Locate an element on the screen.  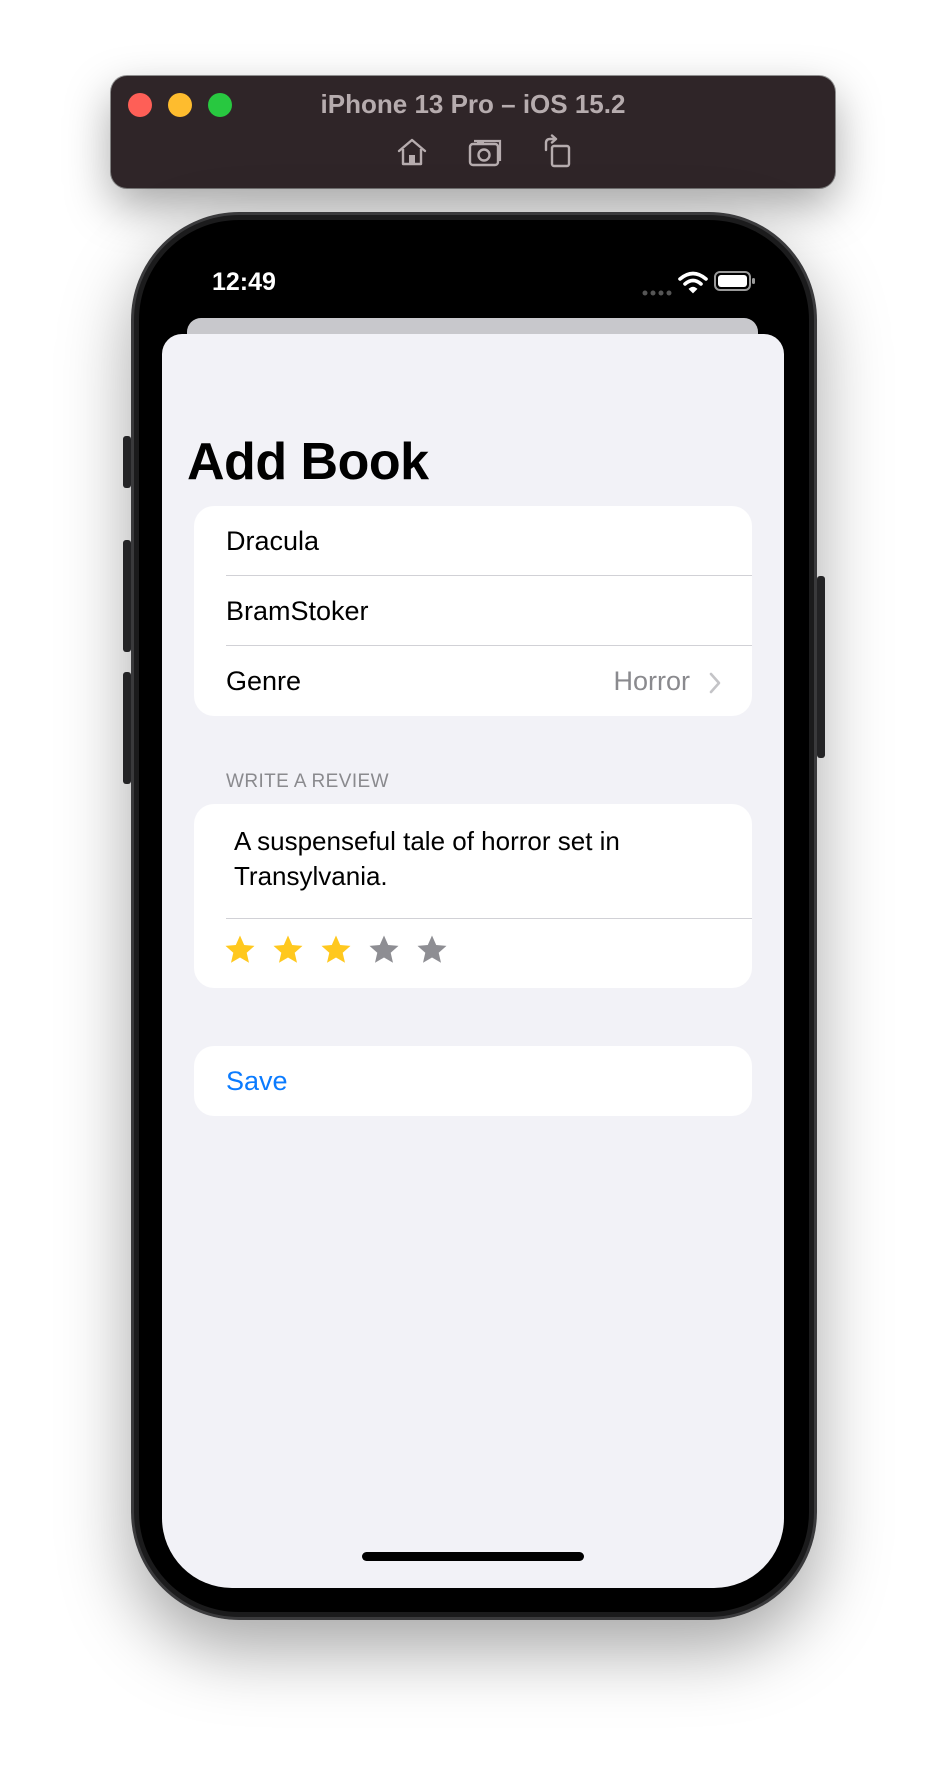
book-details-group: Dracula BramStoker Genre Horror is located at coordinates (473, 611).